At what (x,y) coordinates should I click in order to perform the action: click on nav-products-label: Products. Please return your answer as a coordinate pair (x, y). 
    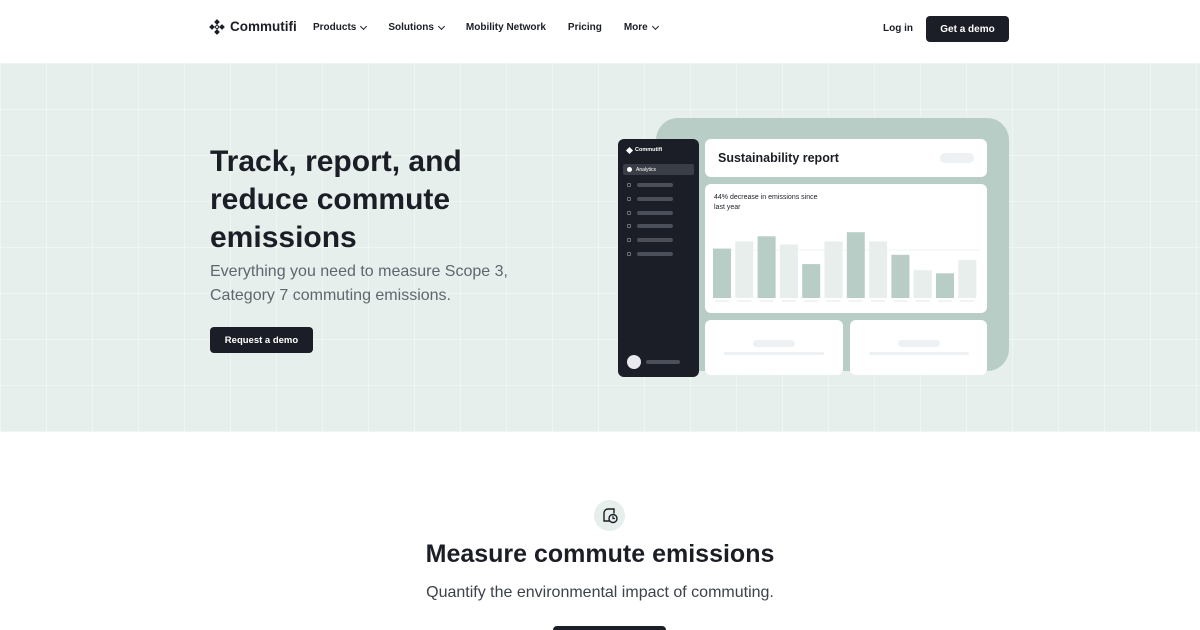
    Looking at the image, I should click on (335, 27).